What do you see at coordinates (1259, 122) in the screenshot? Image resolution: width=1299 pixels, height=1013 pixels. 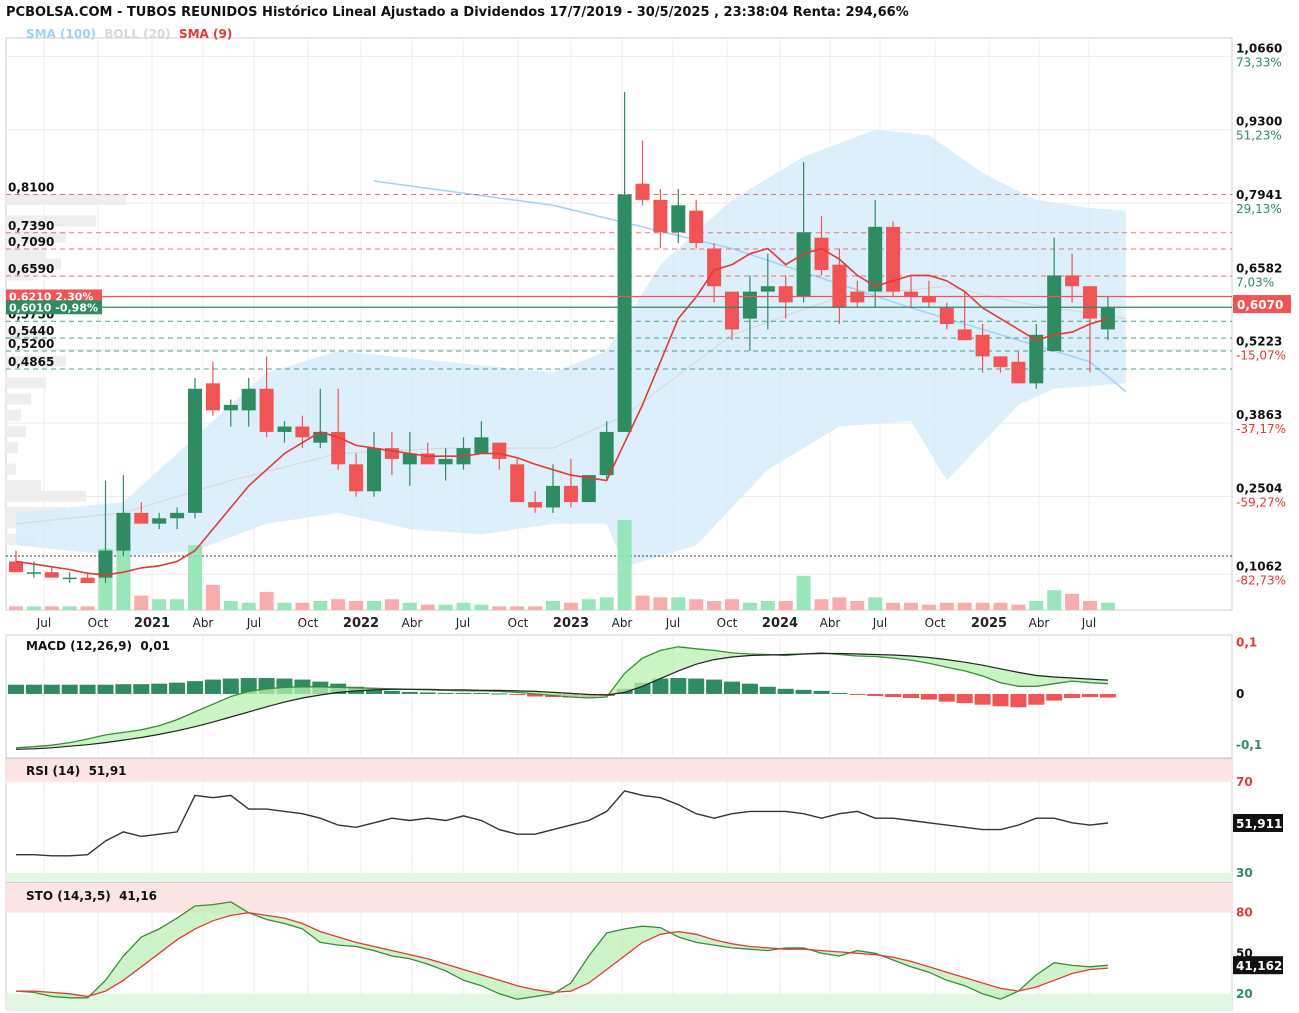 I see `price-tick-label: 0,9300` at bounding box center [1259, 122].